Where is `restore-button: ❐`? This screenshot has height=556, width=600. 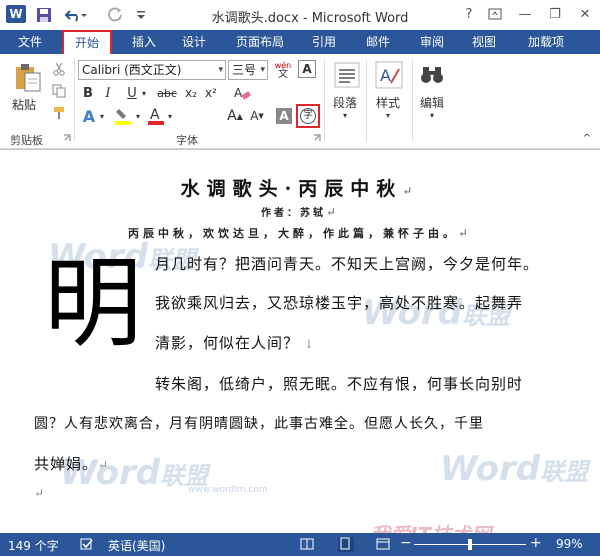 restore-button: ❐ is located at coordinates (555, 14).